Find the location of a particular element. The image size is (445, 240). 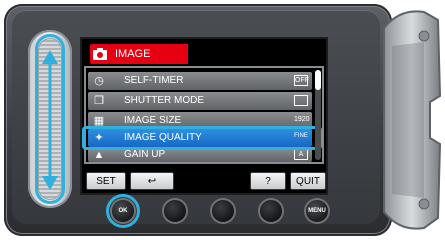

menu-item-value: 1920 is located at coordinates (302, 119).